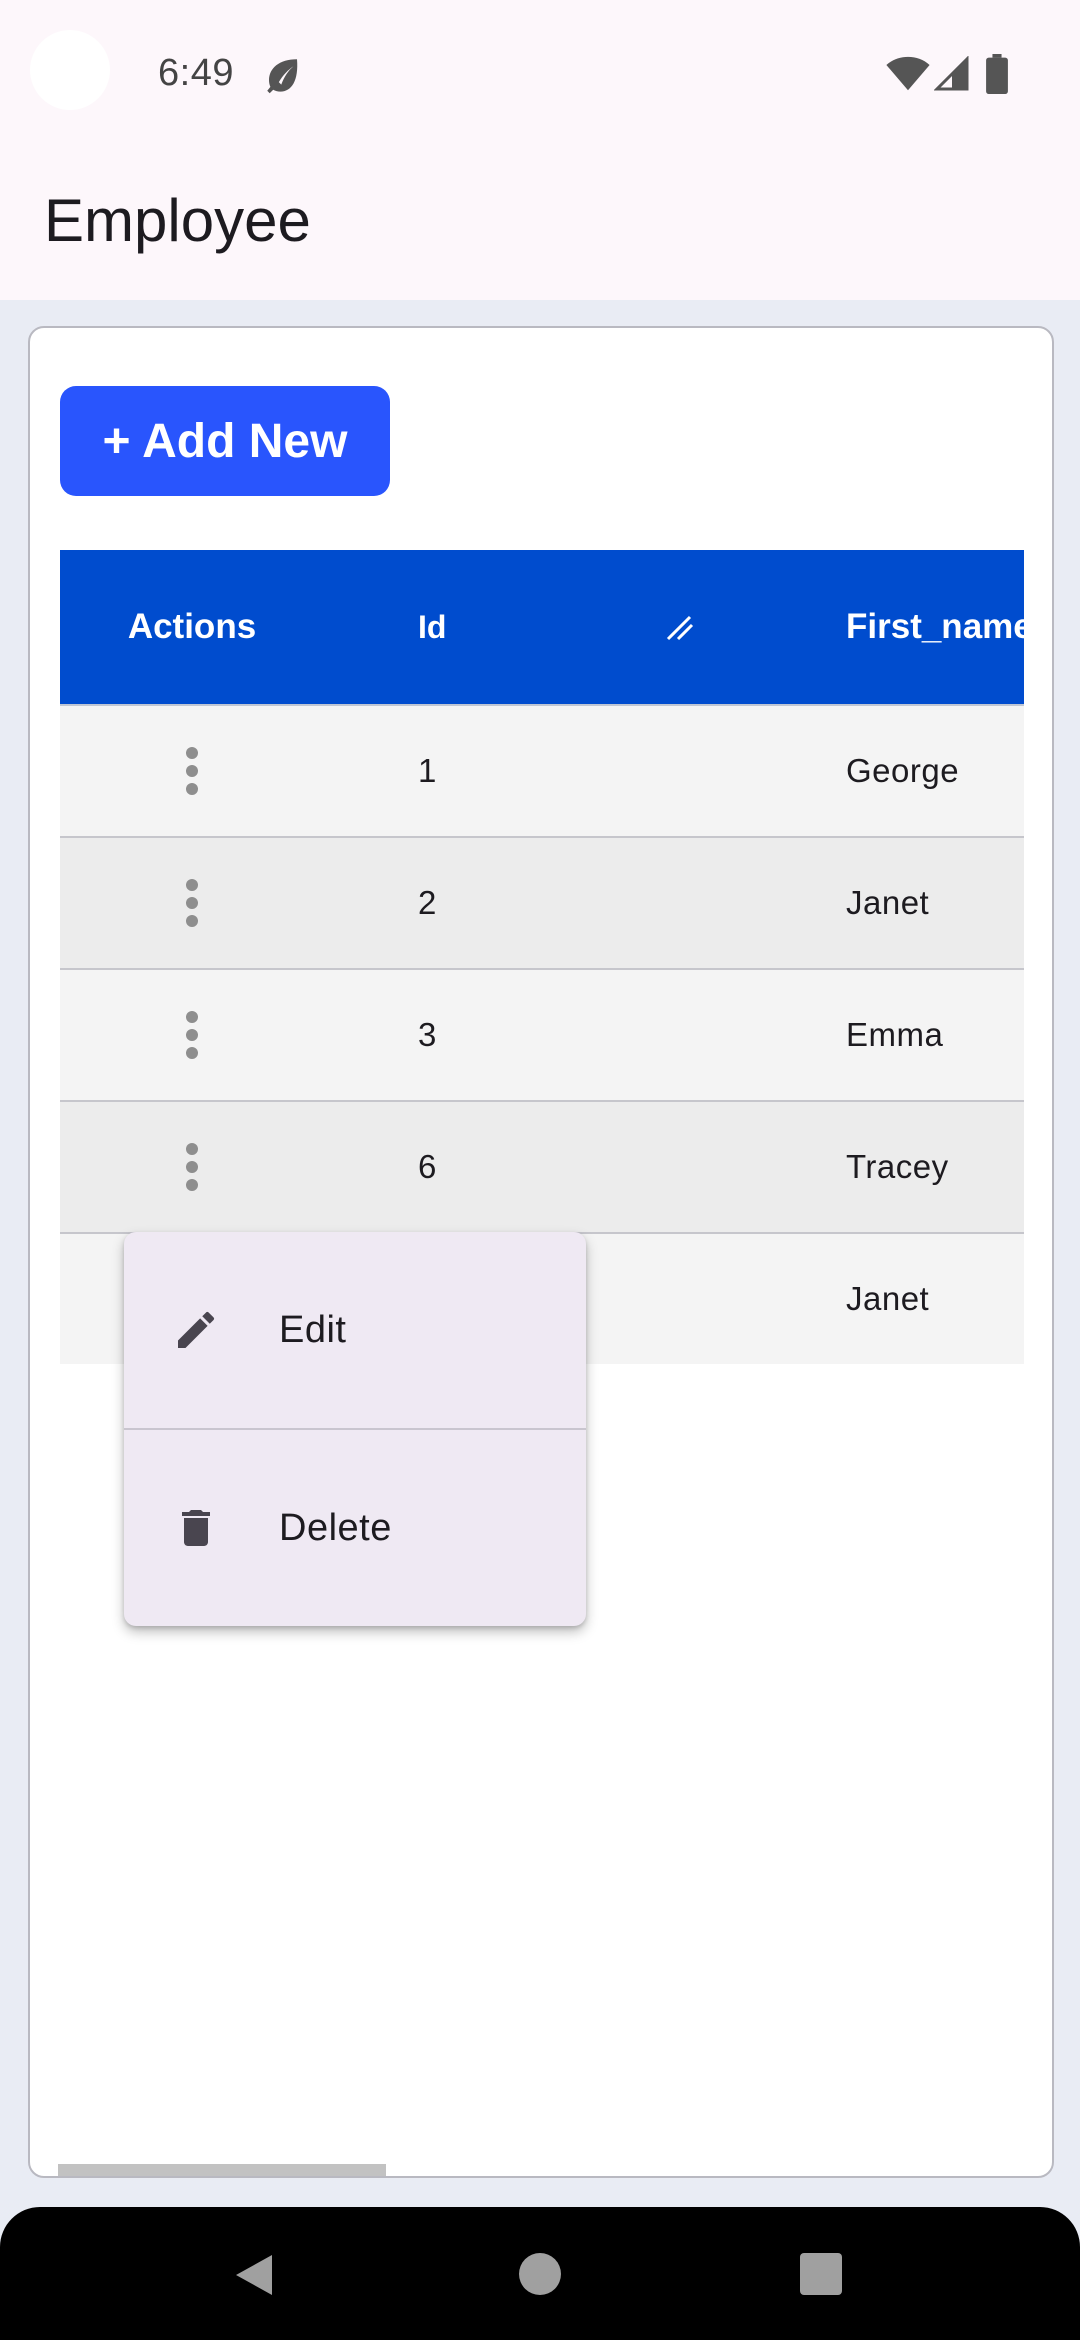 The image size is (1080, 2340). Describe the element at coordinates (540, 75) in the screenshot. I see `status-bar: 6:49` at that location.